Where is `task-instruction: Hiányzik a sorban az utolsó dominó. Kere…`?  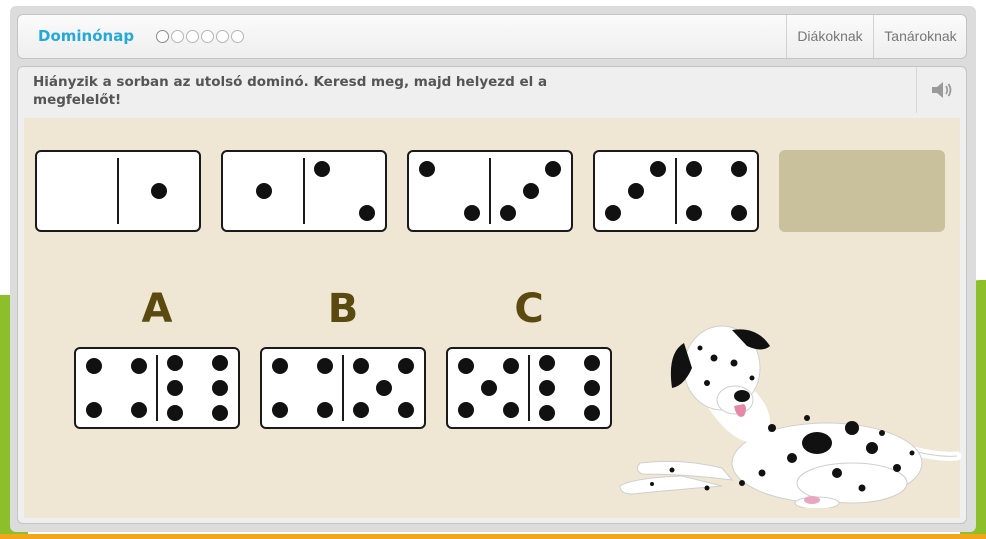 task-instruction: Hiányzik a sorban az utolsó dominó. Kere… is located at coordinates (290, 91).